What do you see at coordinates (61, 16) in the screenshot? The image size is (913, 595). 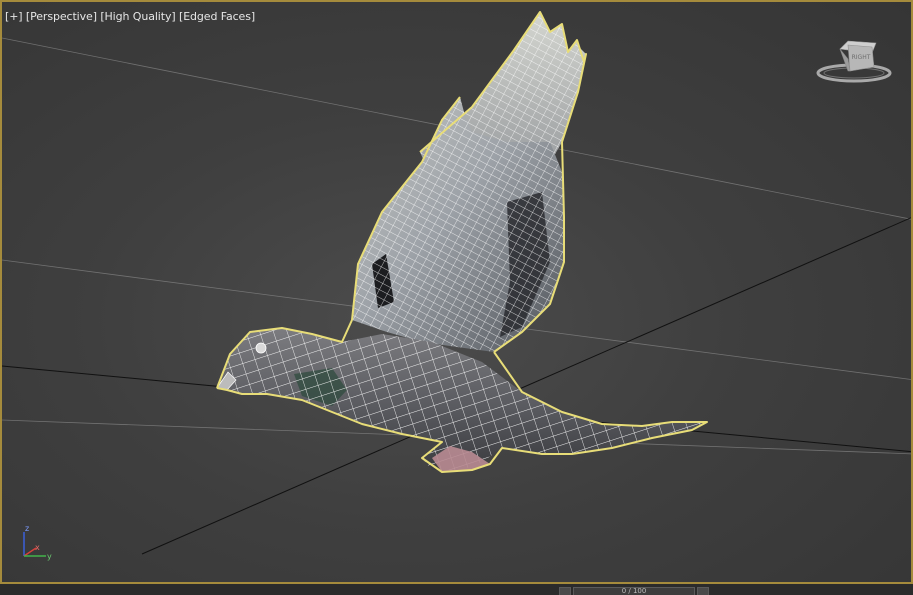 I see `viewport-point-of-view-menu: [Perspective]` at bounding box center [61, 16].